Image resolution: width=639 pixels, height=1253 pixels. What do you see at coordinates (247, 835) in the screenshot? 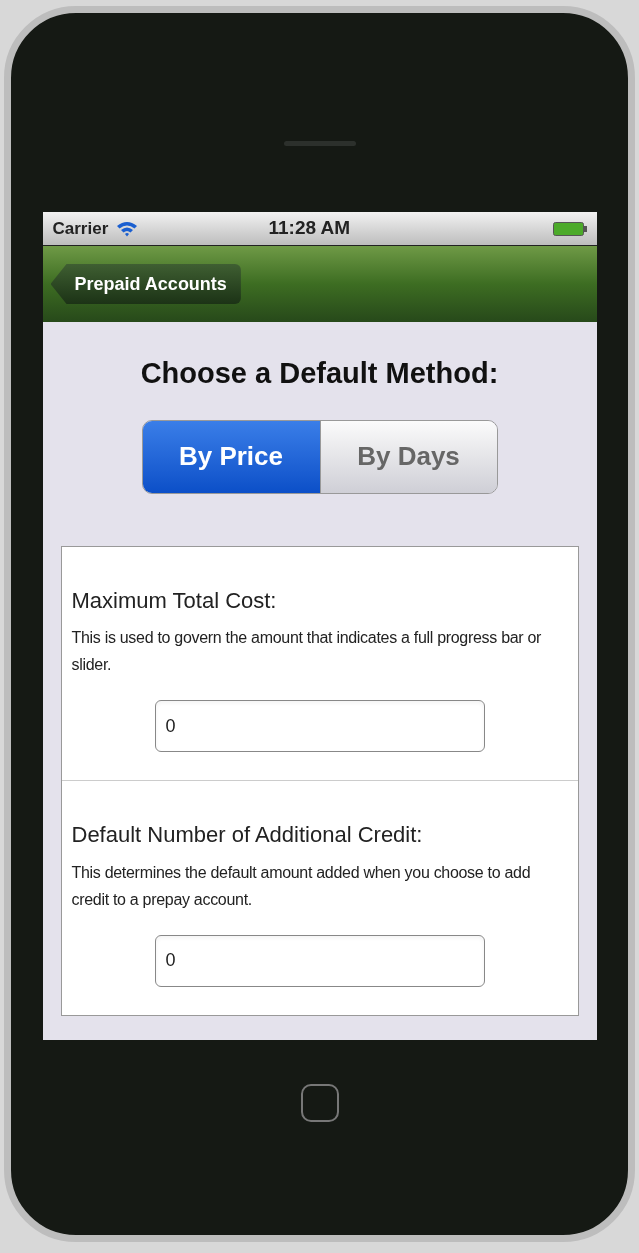
I see `field-label: Default Number of Additional Credit:` at bounding box center [247, 835].